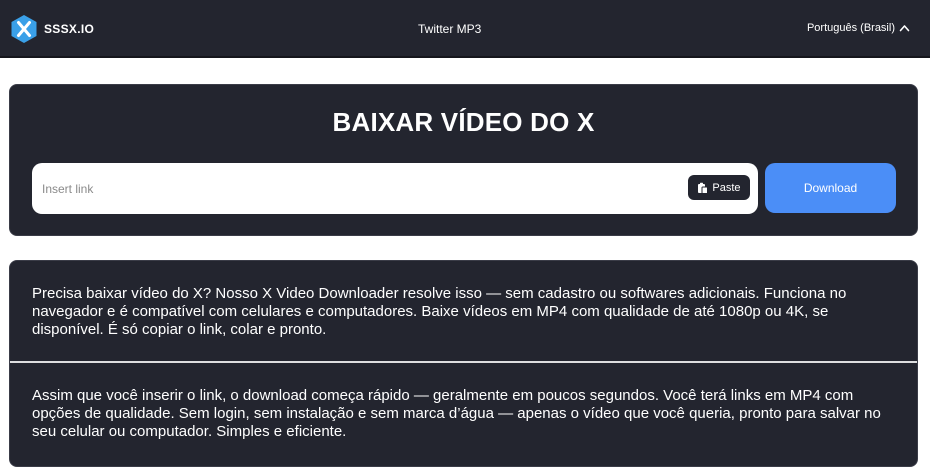 Image resolution: width=930 pixels, height=474 pixels. Describe the element at coordinates (463, 122) in the screenshot. I see `page-title: BAIXAR VÍDEO DO X` at that location.